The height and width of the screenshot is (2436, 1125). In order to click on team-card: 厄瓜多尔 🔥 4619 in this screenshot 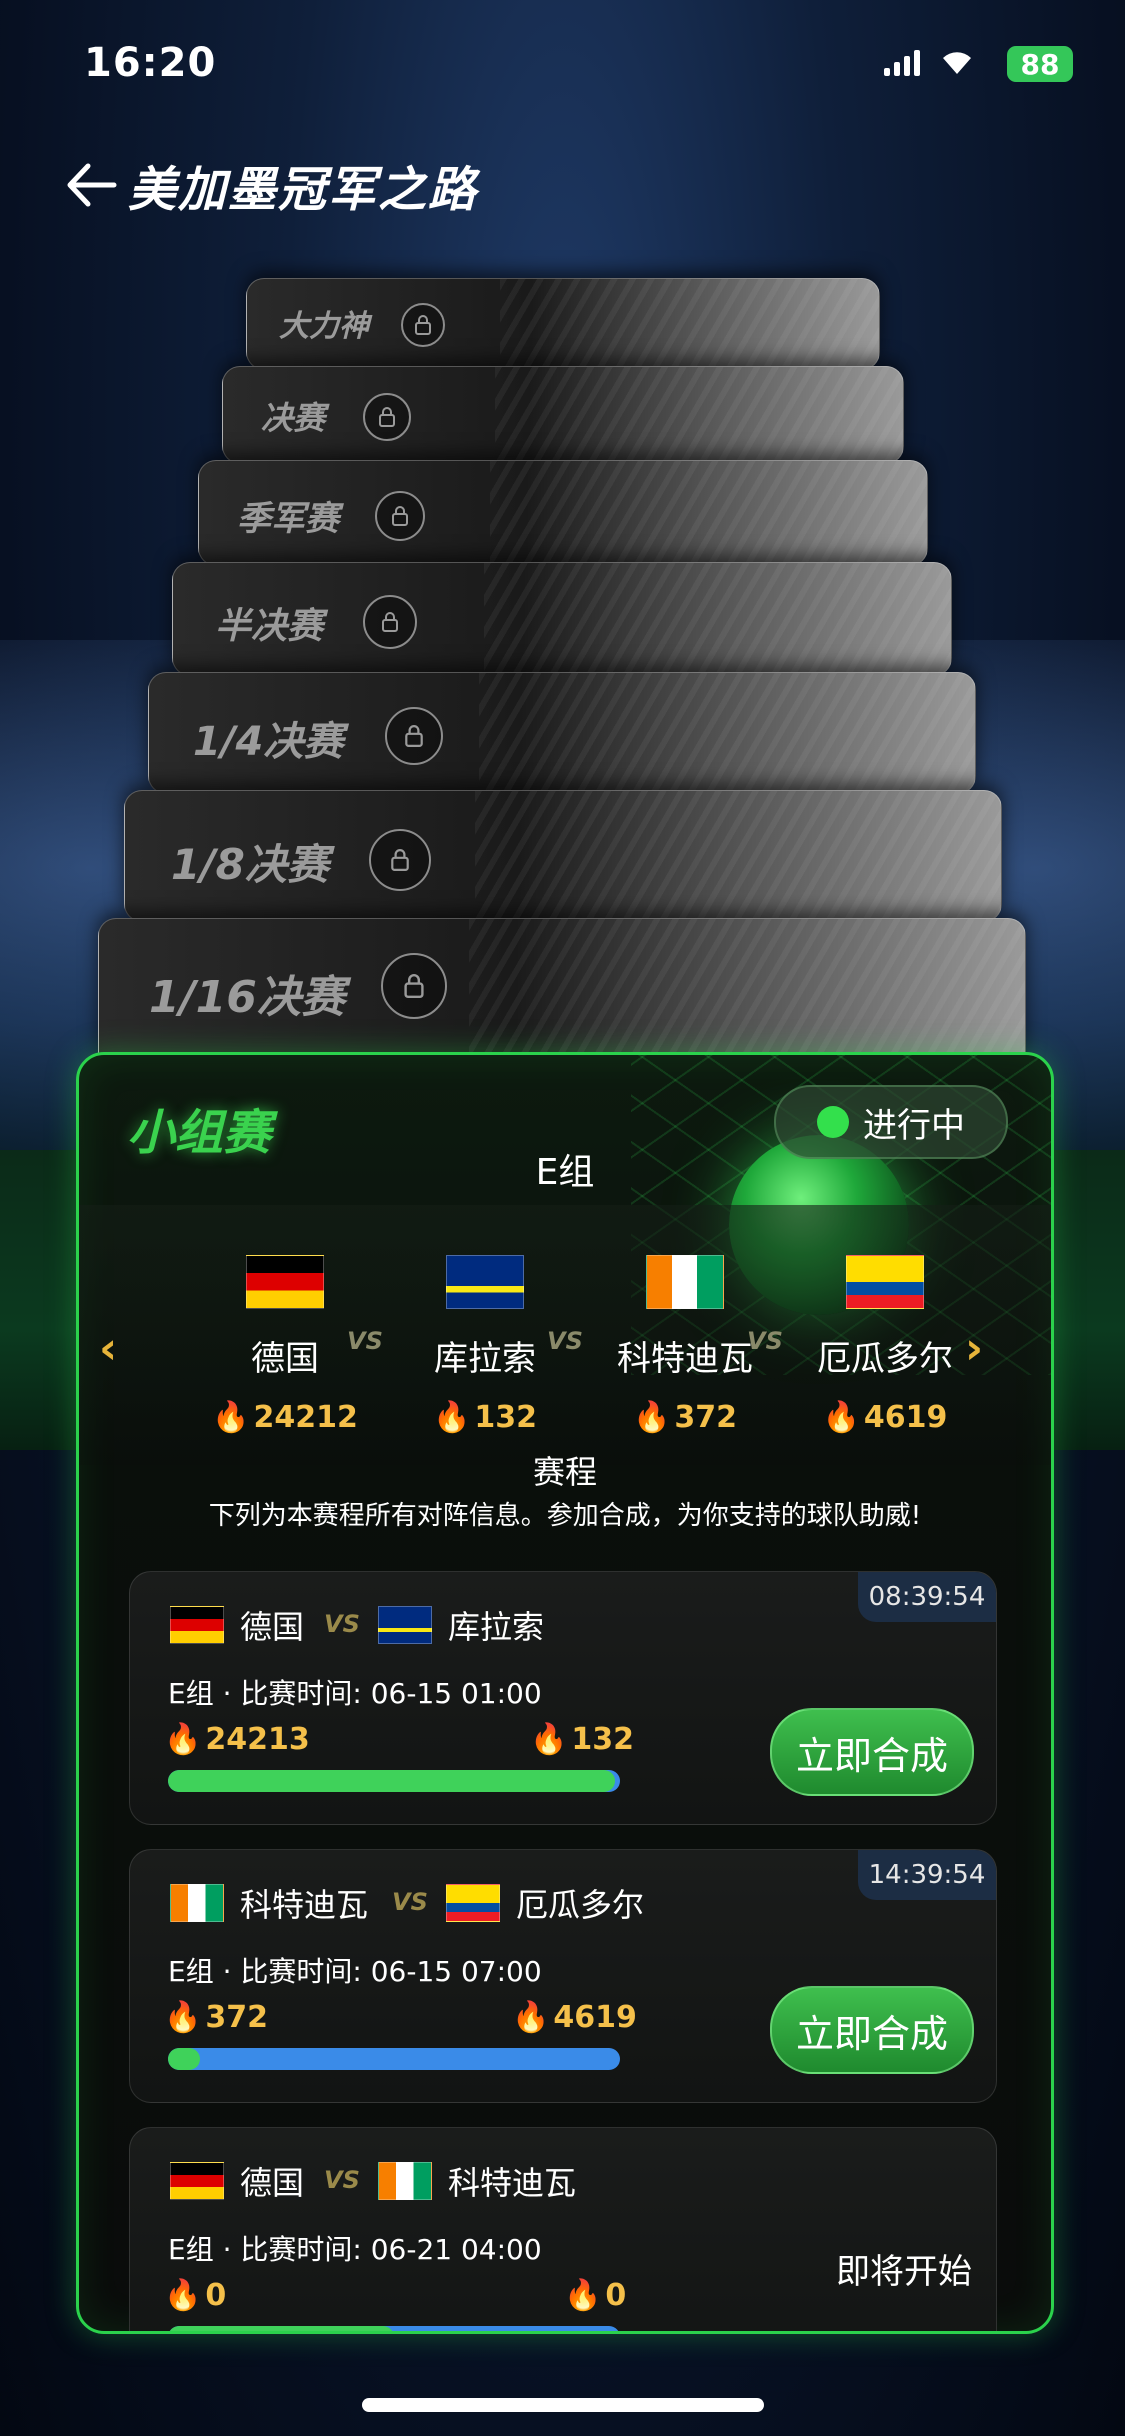, I will do `click(885, 1345)`.